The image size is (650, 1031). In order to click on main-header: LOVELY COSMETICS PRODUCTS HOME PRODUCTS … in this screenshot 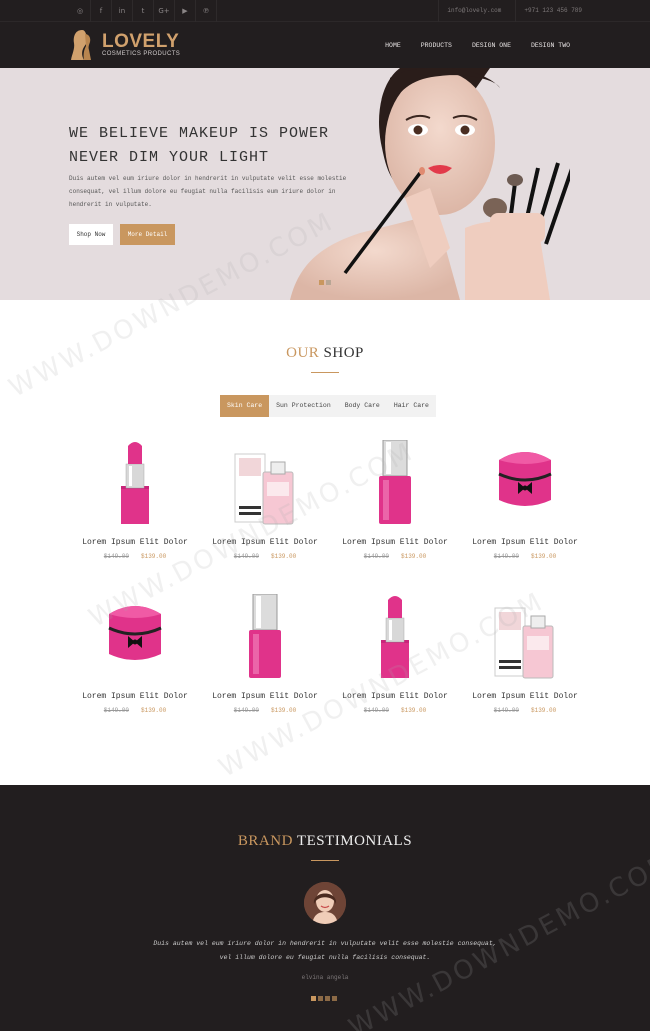, I will do `click(325, 45)`.